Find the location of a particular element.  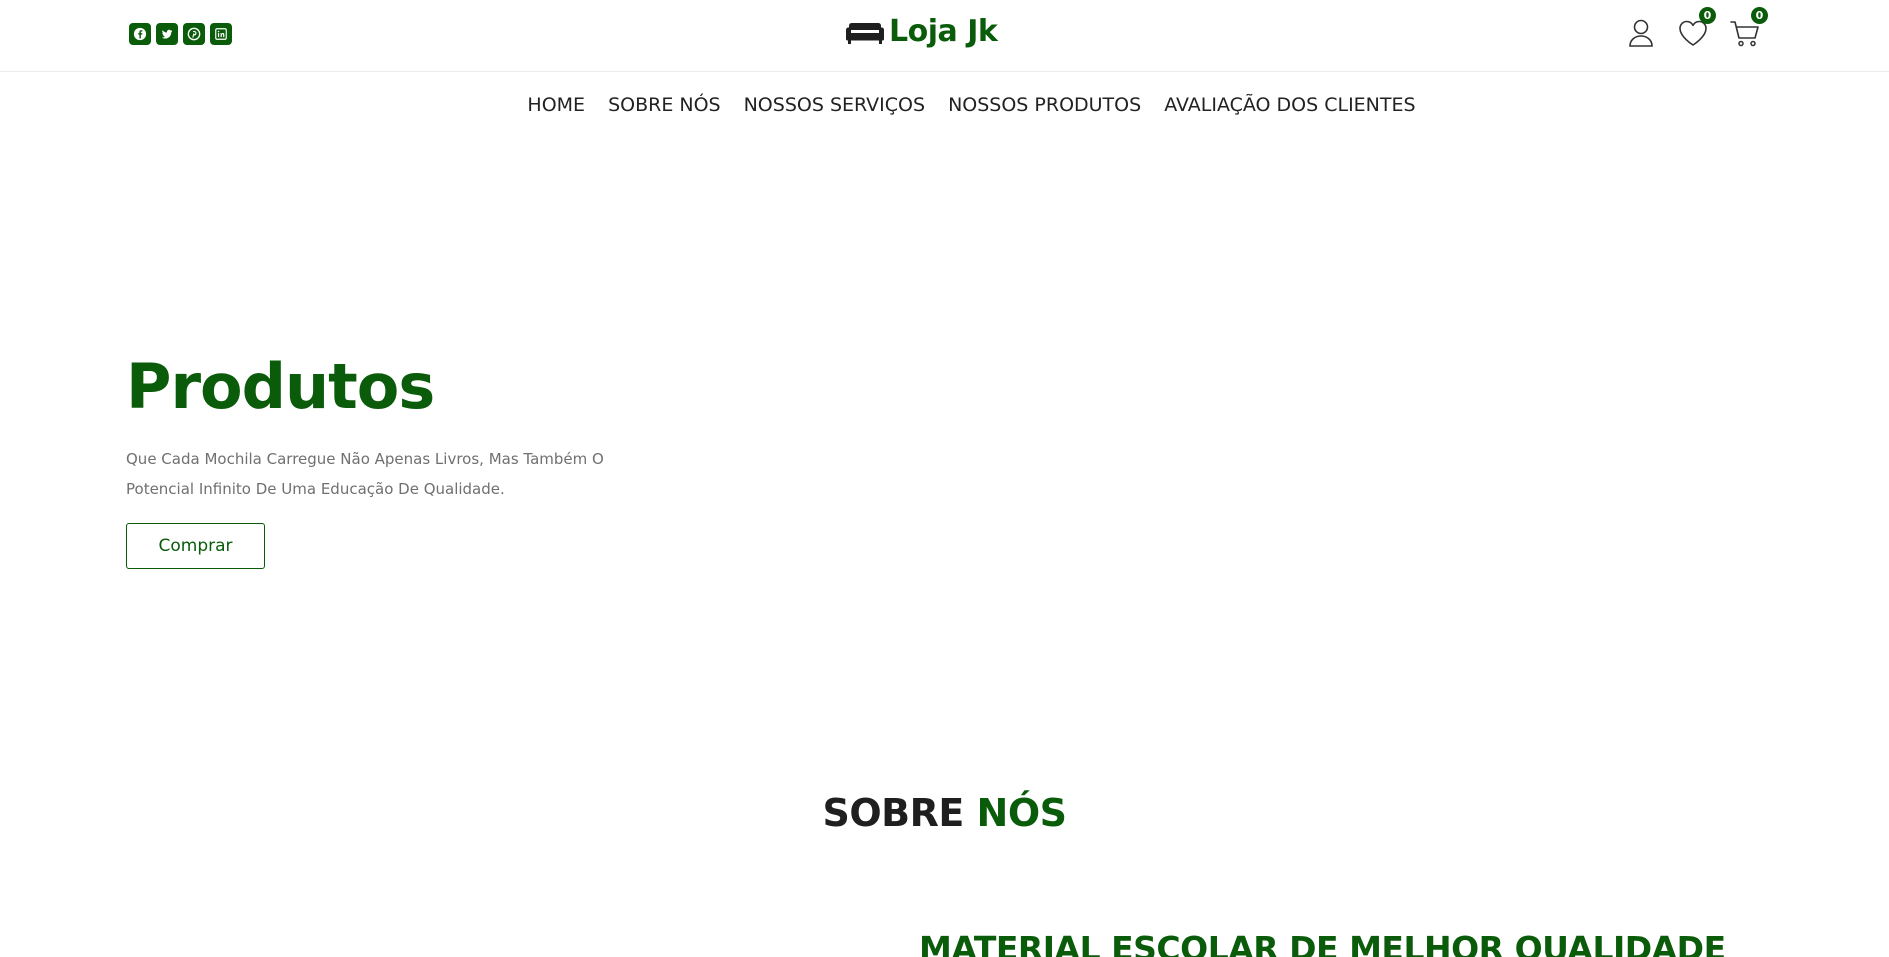

about-title-part2: NÓS is located at coordinates (1021, 813).